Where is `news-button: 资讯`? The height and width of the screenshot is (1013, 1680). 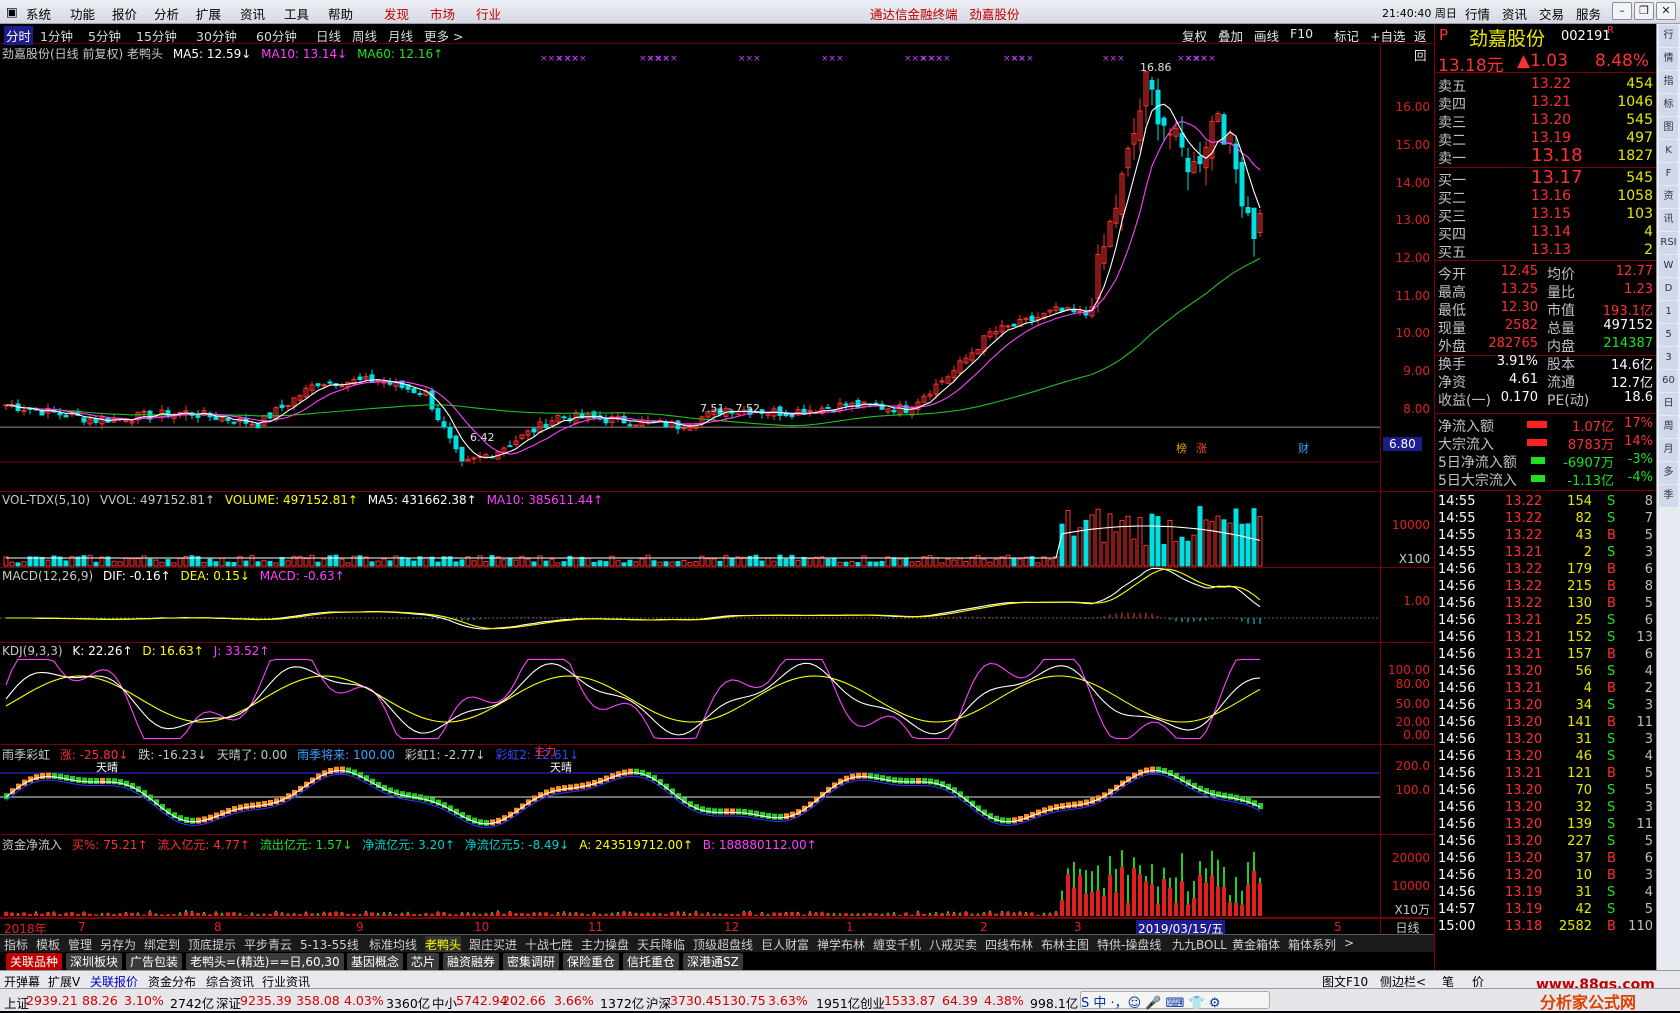 news-button: 资讯 is located at coordinates (1514, 13).